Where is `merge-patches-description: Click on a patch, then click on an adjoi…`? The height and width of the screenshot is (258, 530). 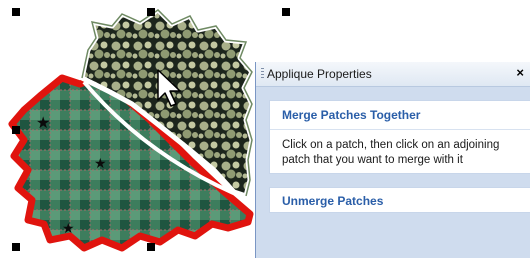
merge-patches-description: Click on a patch, then click on an adjoi… is located at coordinates (391, 152).